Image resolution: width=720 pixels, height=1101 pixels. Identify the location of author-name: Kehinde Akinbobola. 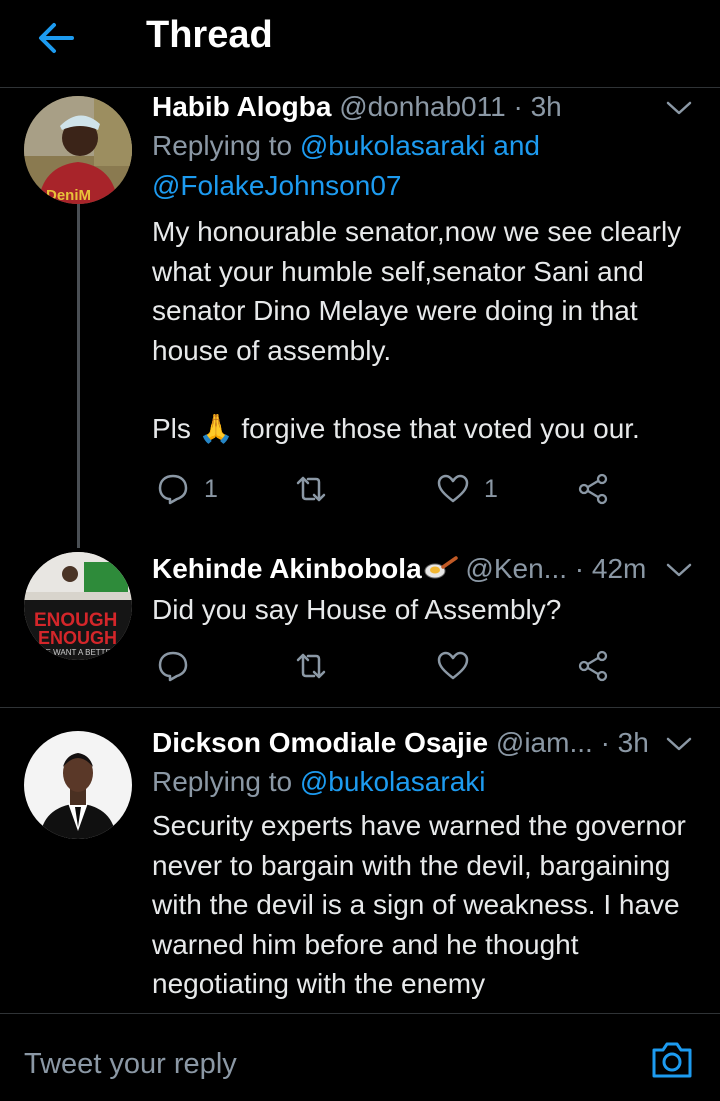
(287, 568).